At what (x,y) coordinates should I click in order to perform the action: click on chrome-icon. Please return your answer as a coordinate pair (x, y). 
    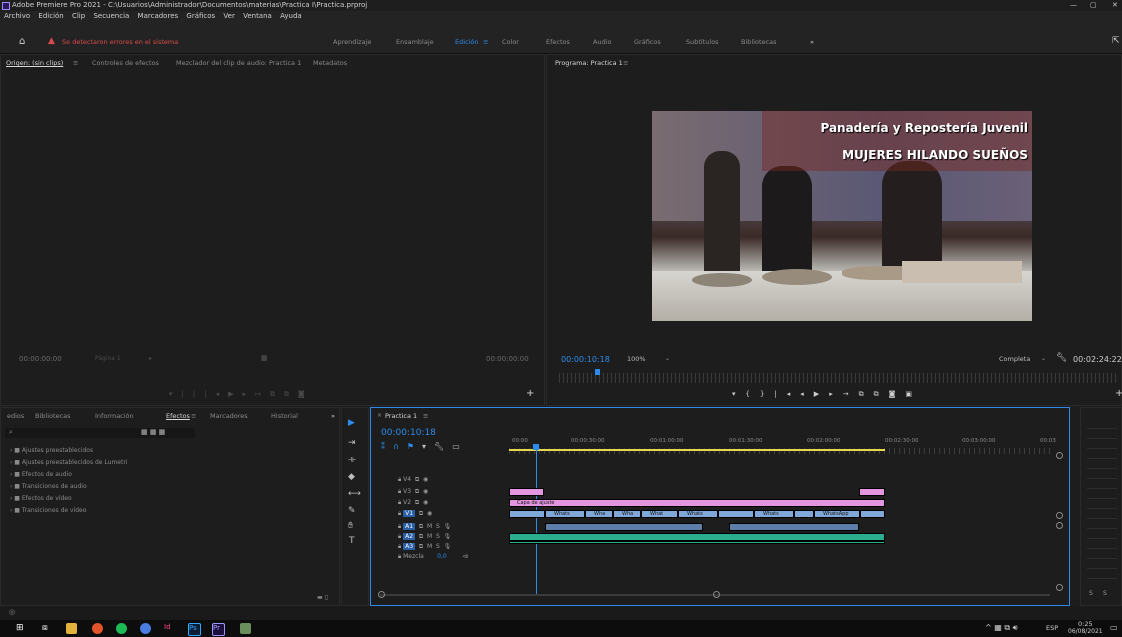
    Looking at the image, I should click on (145, 628).